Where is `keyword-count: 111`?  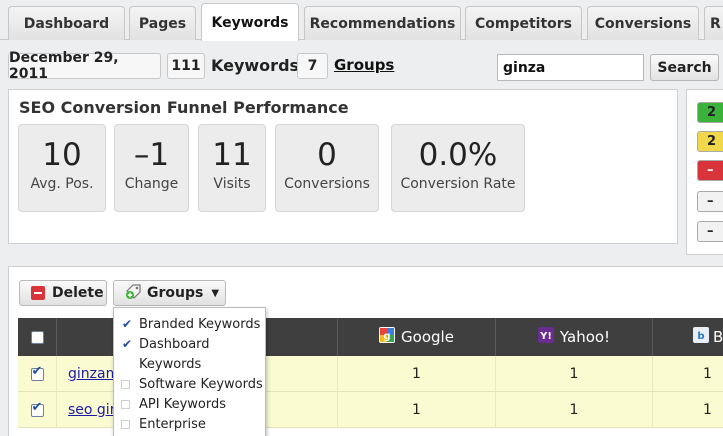 keyword-count: 111 is located at coordinates (186, 66).